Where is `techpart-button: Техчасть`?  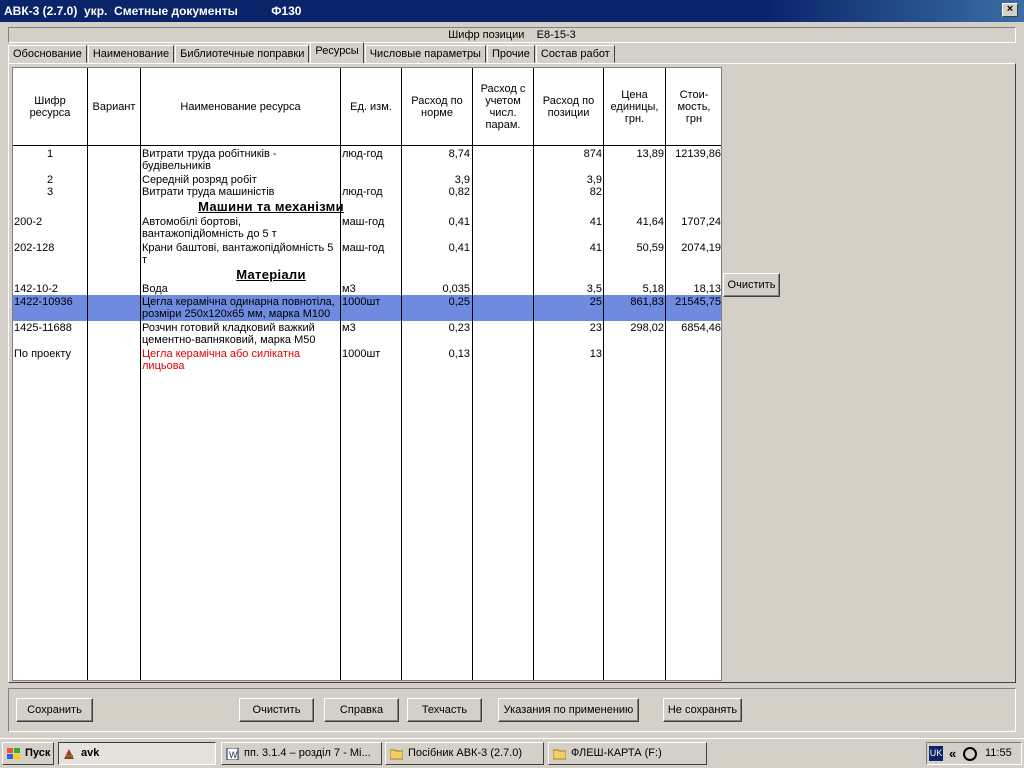 techpart-button: Техчасть is located at coordinates (444, 710).